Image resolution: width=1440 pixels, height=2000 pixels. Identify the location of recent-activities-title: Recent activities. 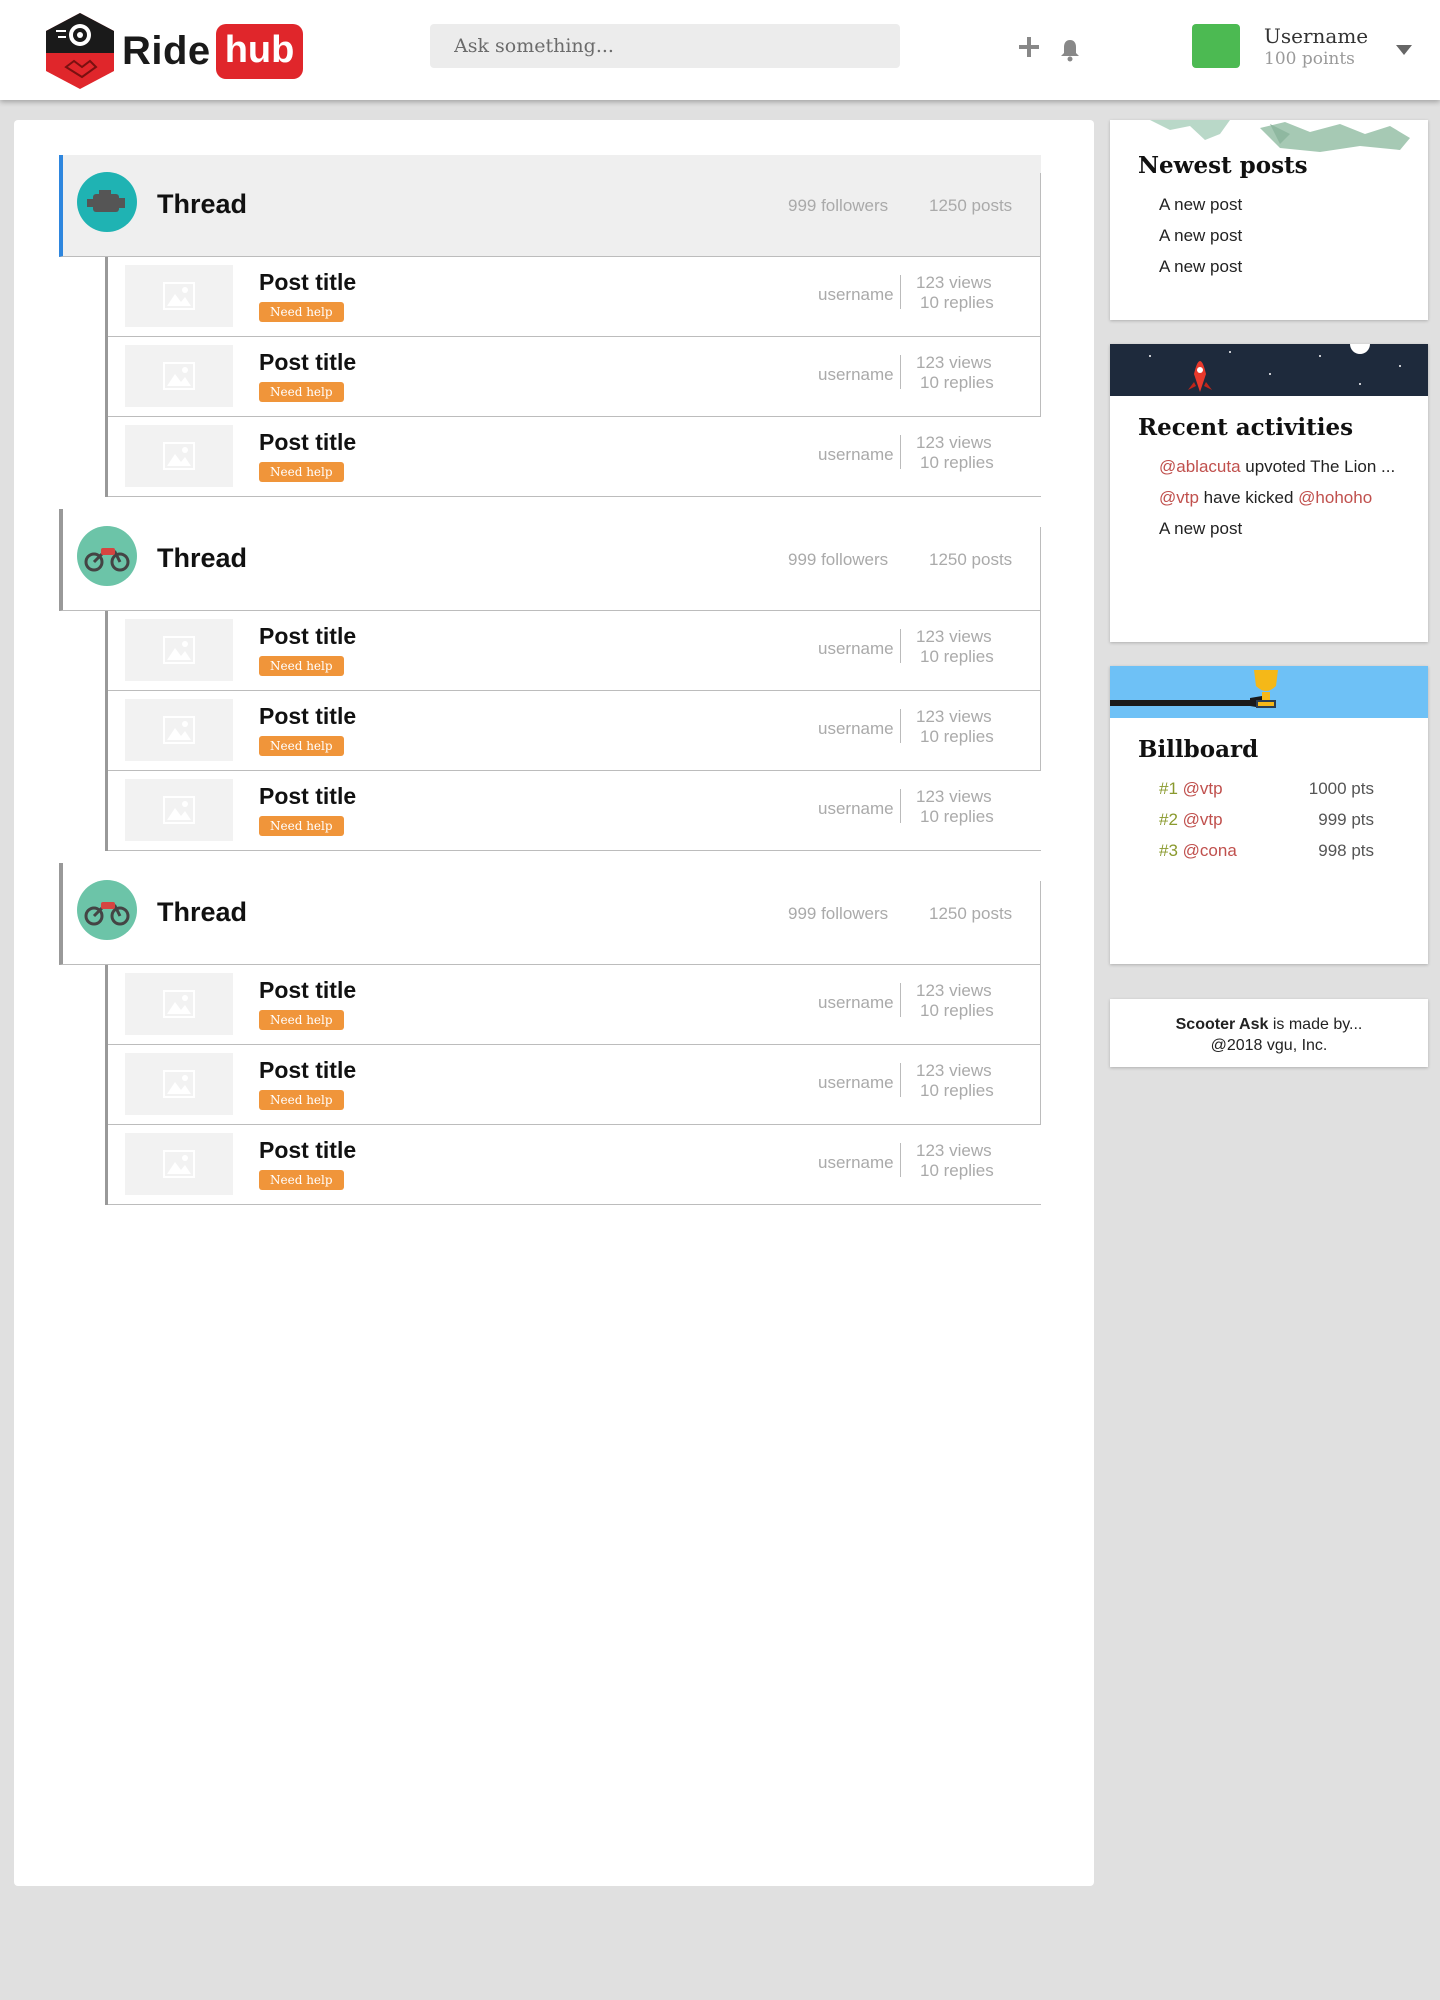
(1246, 427).